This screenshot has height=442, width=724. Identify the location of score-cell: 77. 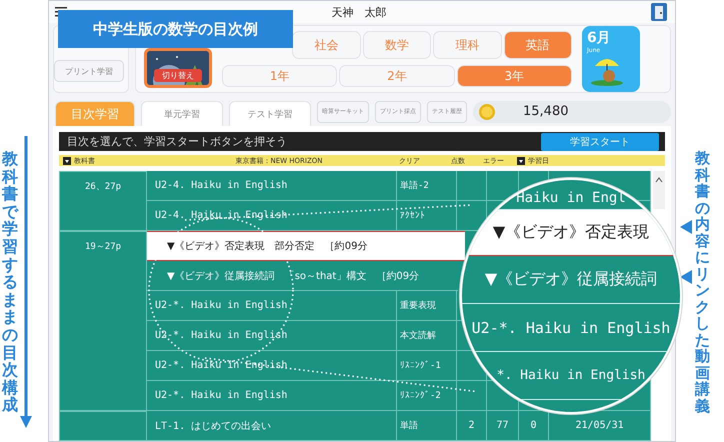
(503, 425).